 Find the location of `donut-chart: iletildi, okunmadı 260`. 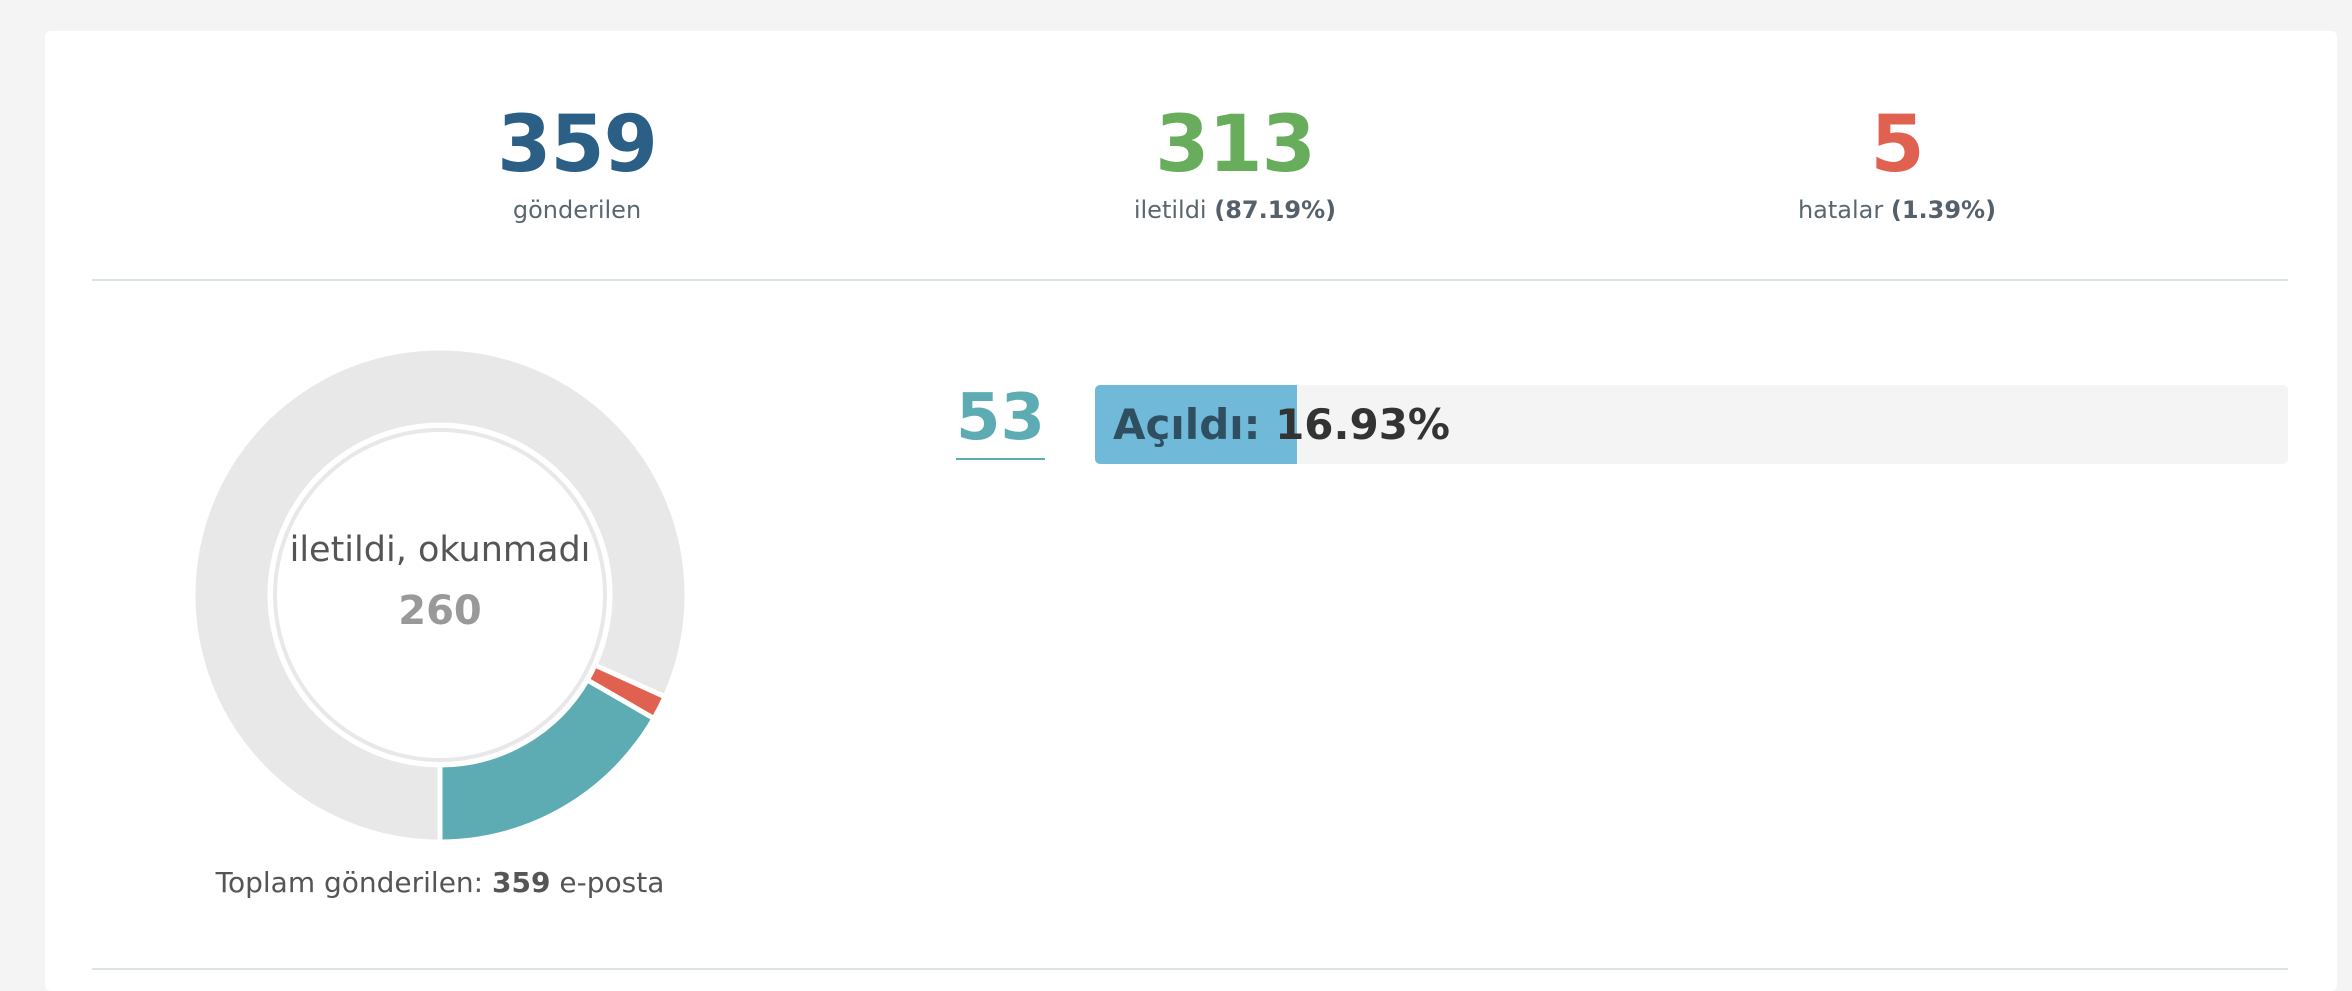

donut-chart: iletildi, okunmadı 260 is located at coordinates (440, 595).